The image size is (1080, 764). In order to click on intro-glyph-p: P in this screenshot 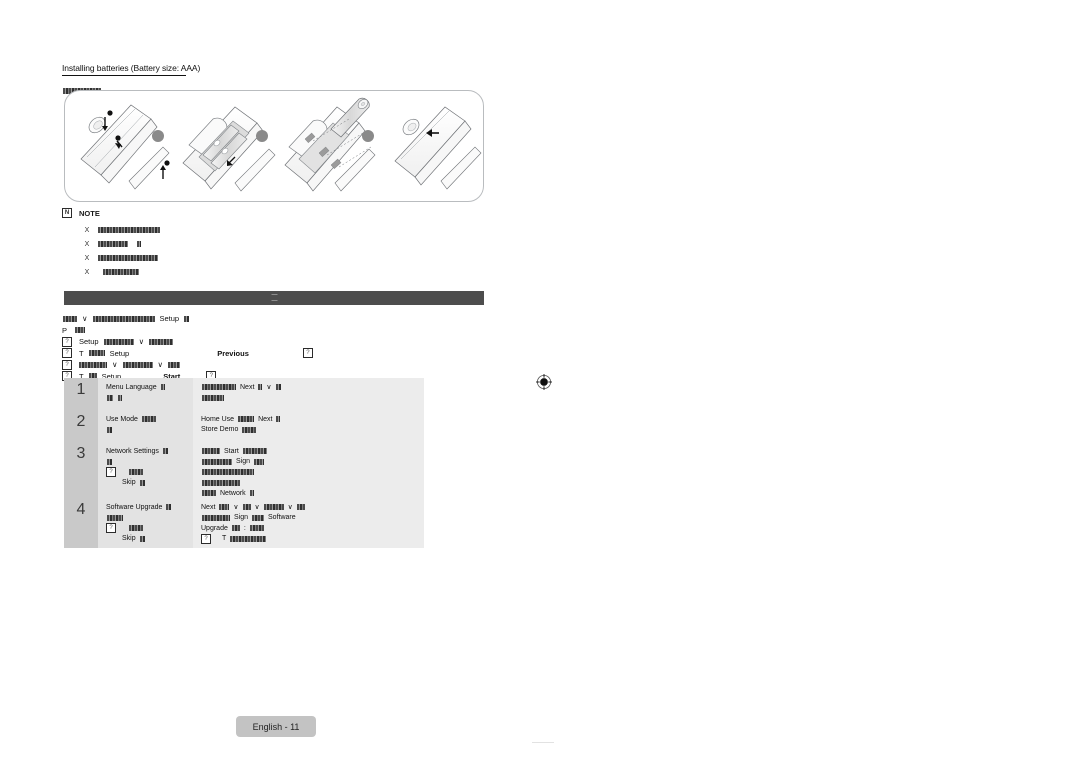, I will do `click(65, 330)`.